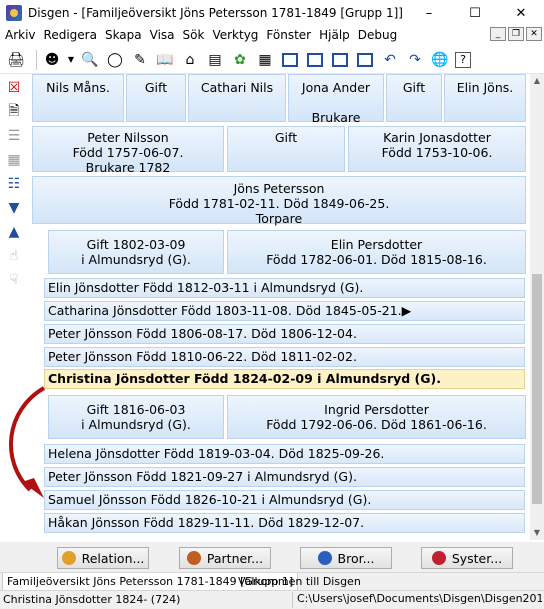 The height and width of the screenshot is (609, 544). Describe the element at coordinates (14, 160) in the screenshot. I see `table-icon: ▦` at that location.